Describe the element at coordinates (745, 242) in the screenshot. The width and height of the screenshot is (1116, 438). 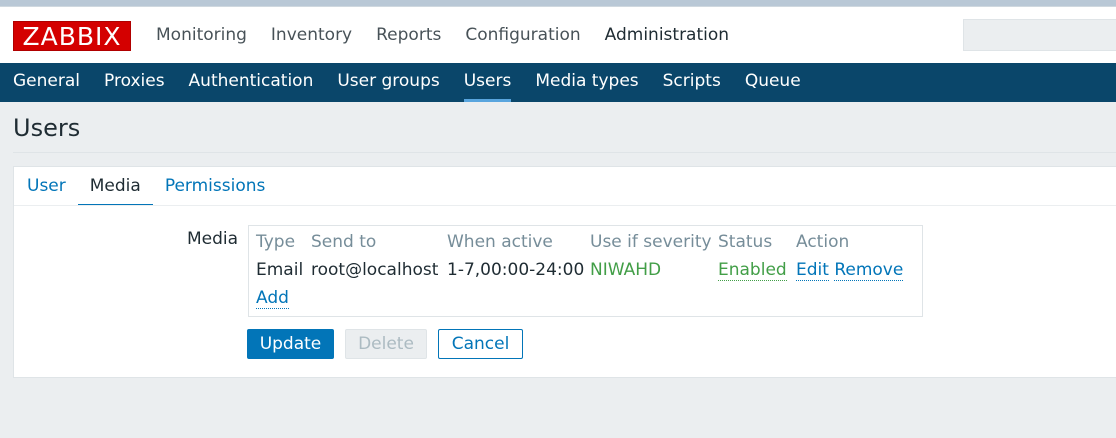
I see `header-status: Status` at that location.